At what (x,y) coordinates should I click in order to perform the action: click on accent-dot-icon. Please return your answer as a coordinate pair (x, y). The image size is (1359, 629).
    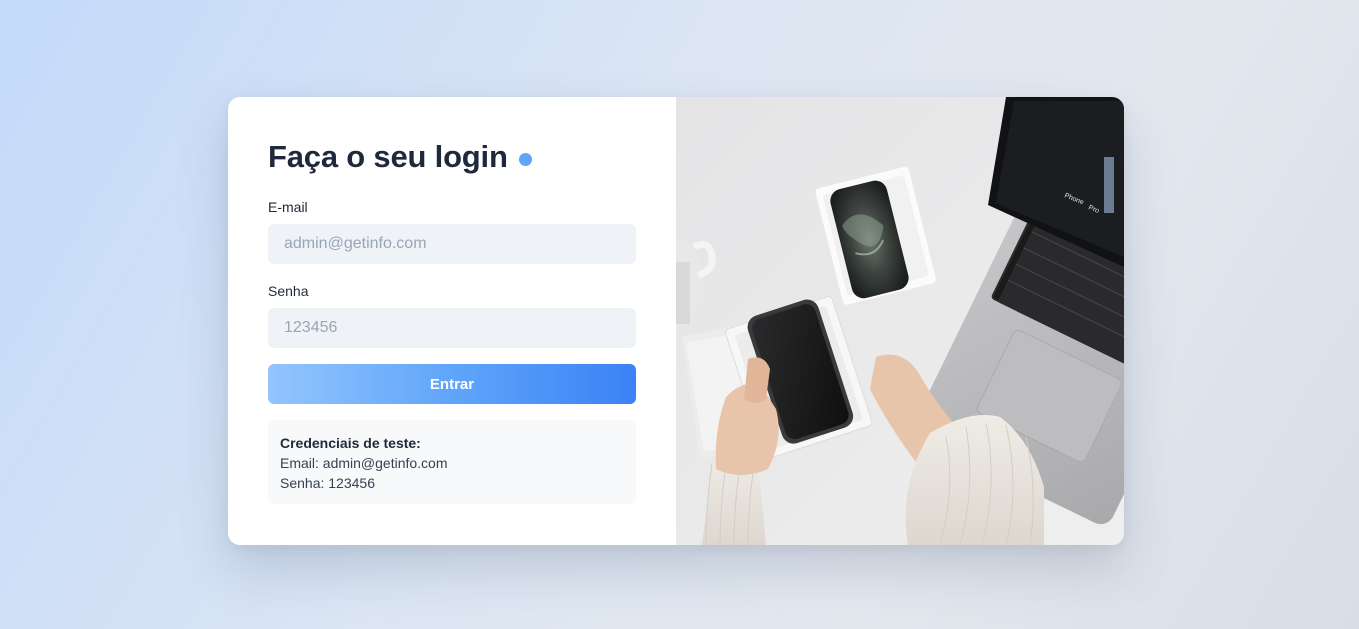
    Looking at the image, I should click on (525, 159).